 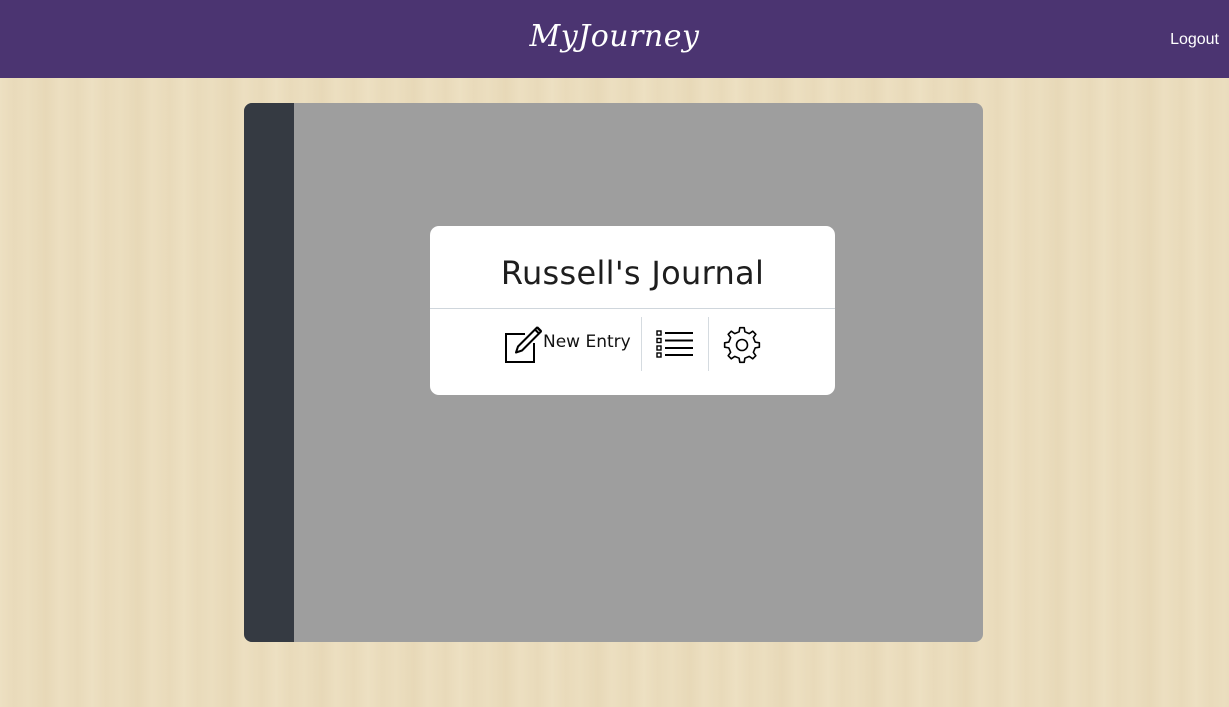 I want to click on journal-card: Russell's Journal New Entry, so click(x=632, y=310).